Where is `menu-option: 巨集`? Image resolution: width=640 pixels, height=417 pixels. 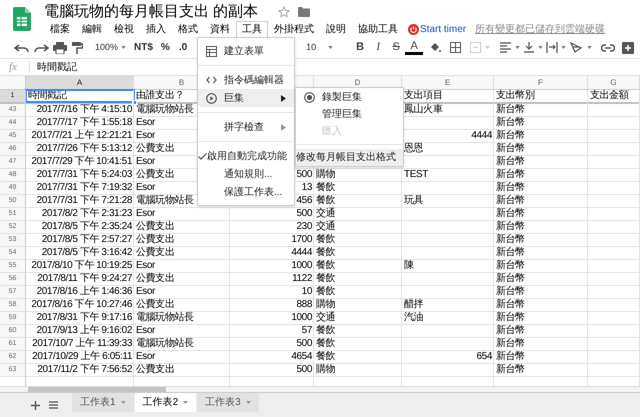
menu-option: 巨集 is located at coordinates (246, 98).